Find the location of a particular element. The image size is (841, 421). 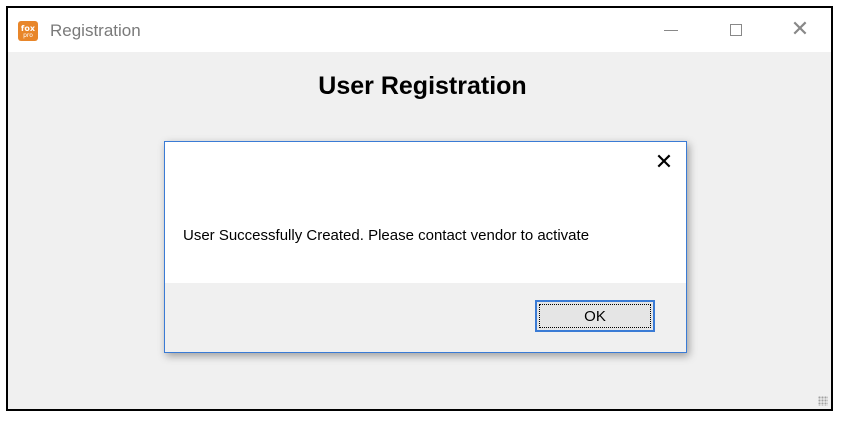

app-icon-text-bottom: pro is located at coordinates (28, 35).